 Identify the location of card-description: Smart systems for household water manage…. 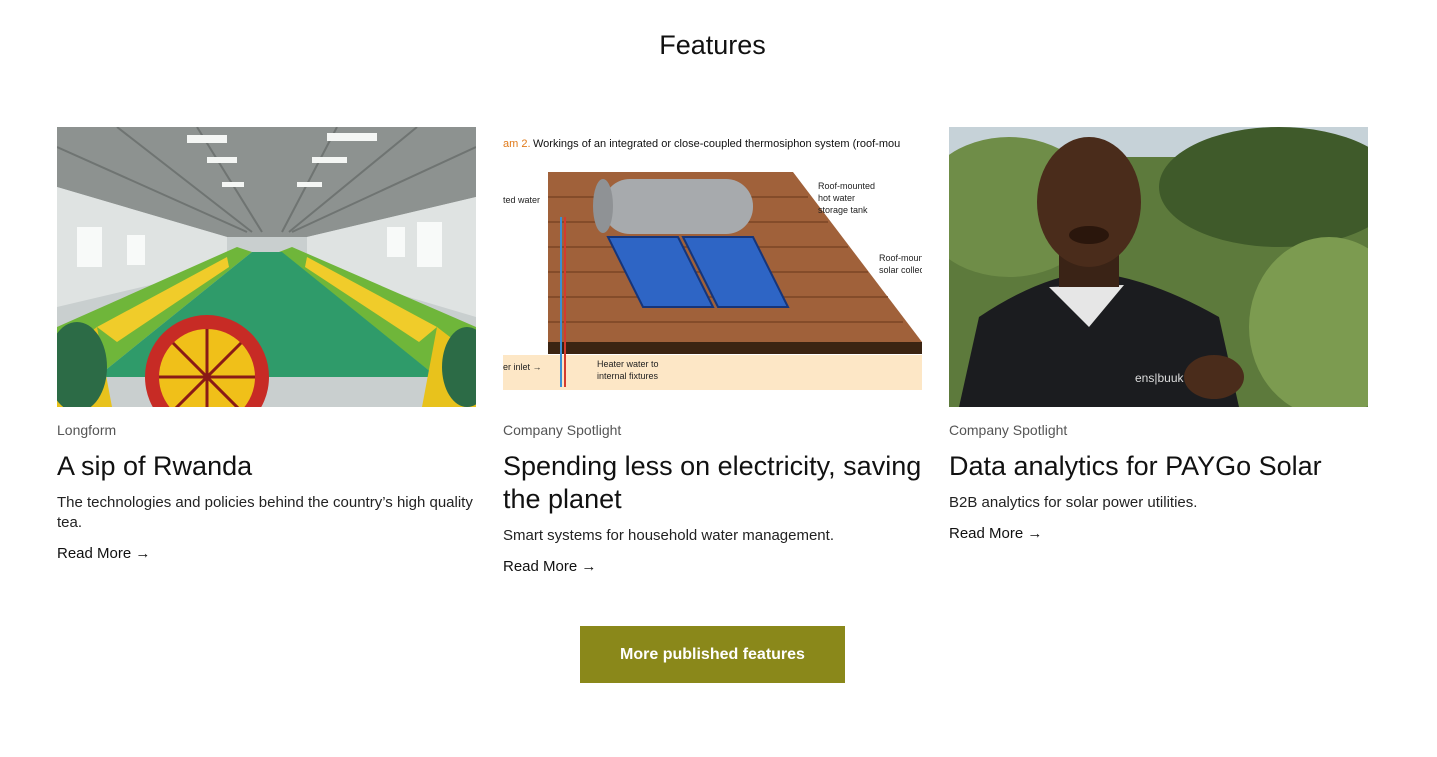
(668, 535).